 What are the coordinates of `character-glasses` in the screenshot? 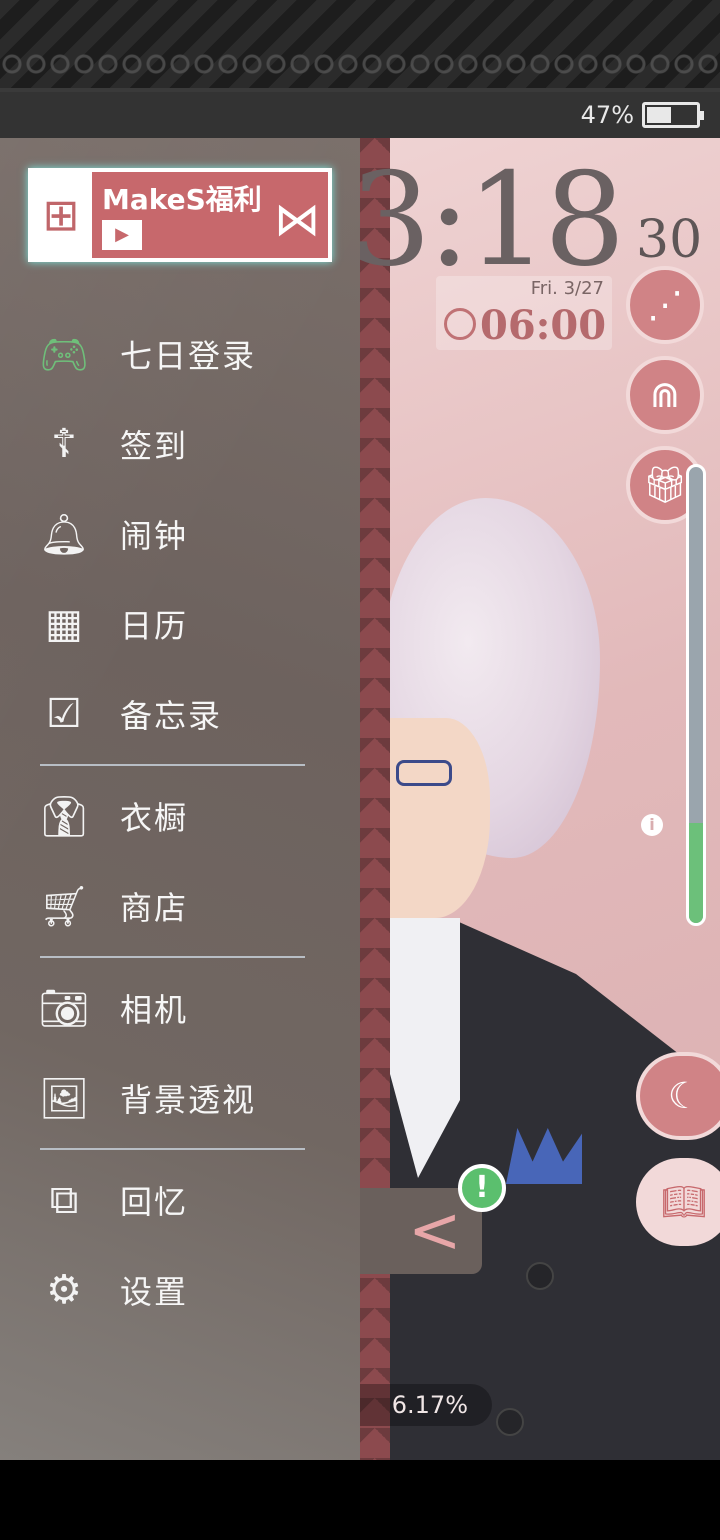 It's located at (424, 773).